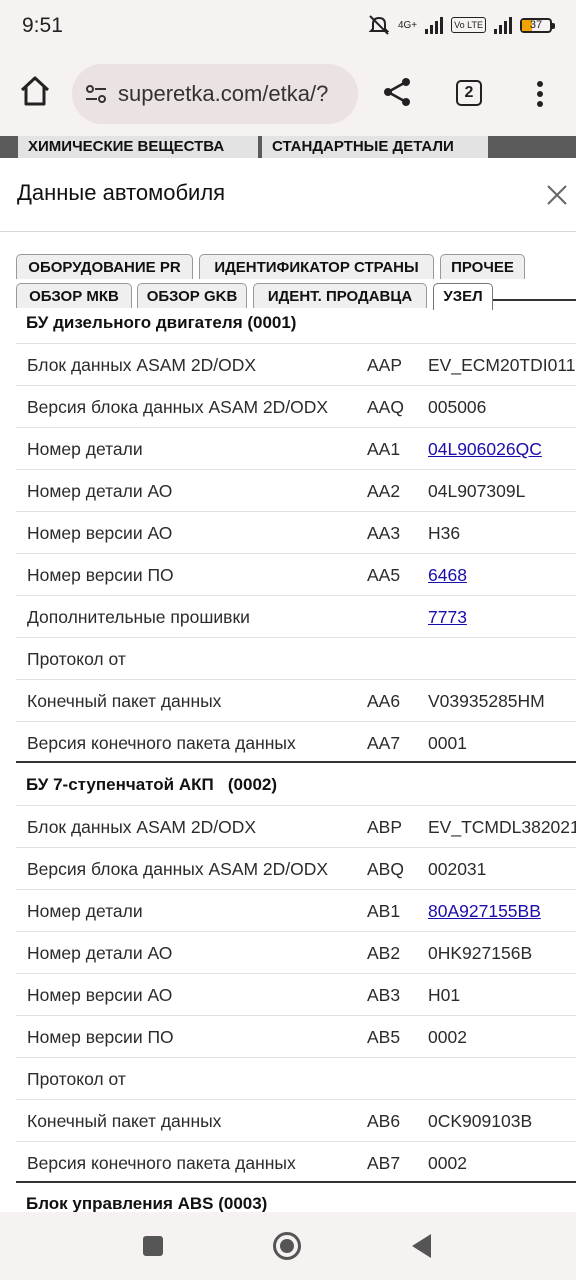 Image resolution: width=576 pixels, height=1280 pixels. Describe the element at coordinates (296, 1036) in the screenshot. I see `table-row: Номер версии ПО AB5 0002` at that location.